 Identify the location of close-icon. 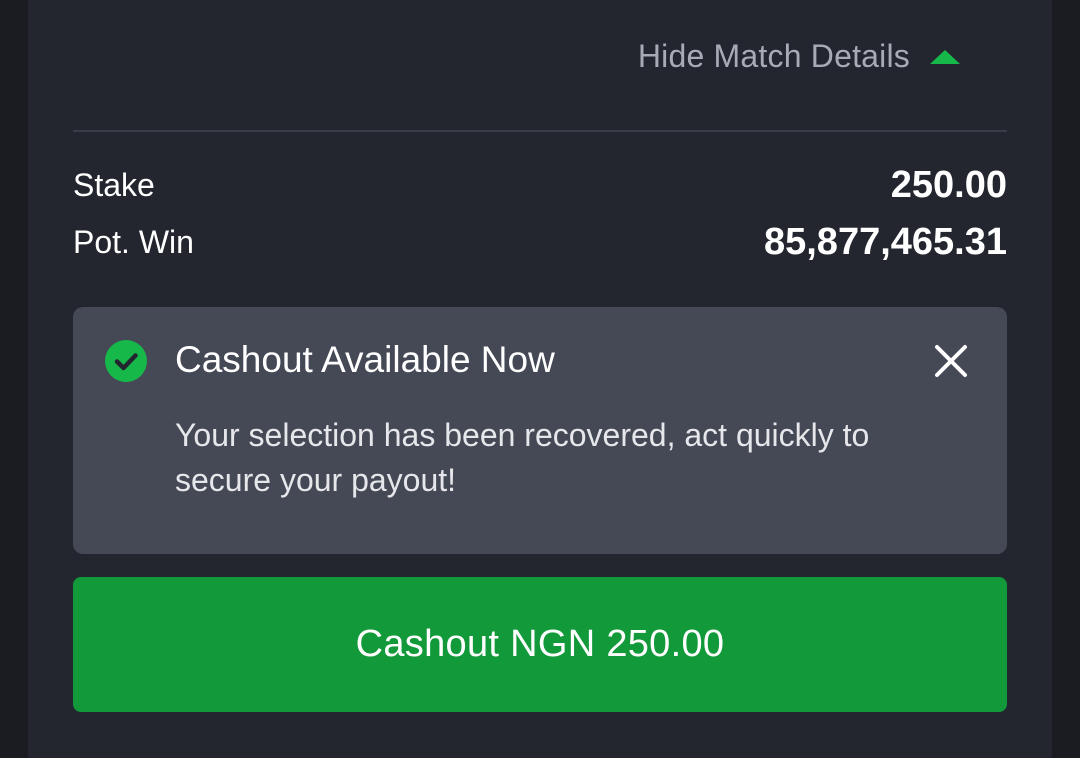
(951, 361).